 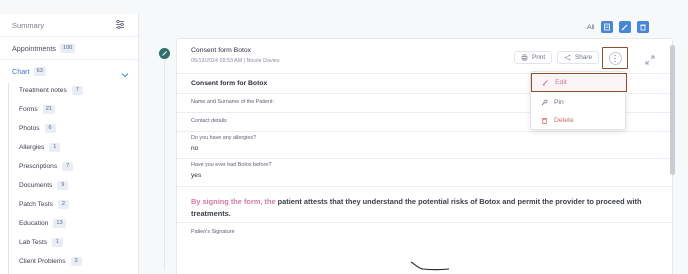 What do you see at coordinates (584, 57) in the screenshot?
I see `share-label: Share` at bounding box center [584, 57].